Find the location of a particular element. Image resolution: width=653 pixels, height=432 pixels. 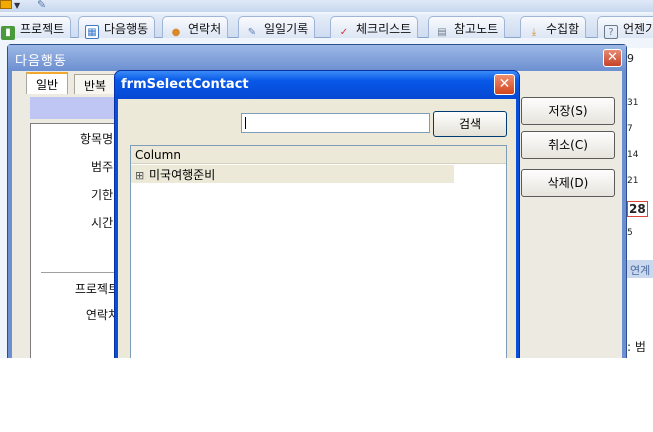

window-title: 다음행동 is located at coordinates (317, 58).